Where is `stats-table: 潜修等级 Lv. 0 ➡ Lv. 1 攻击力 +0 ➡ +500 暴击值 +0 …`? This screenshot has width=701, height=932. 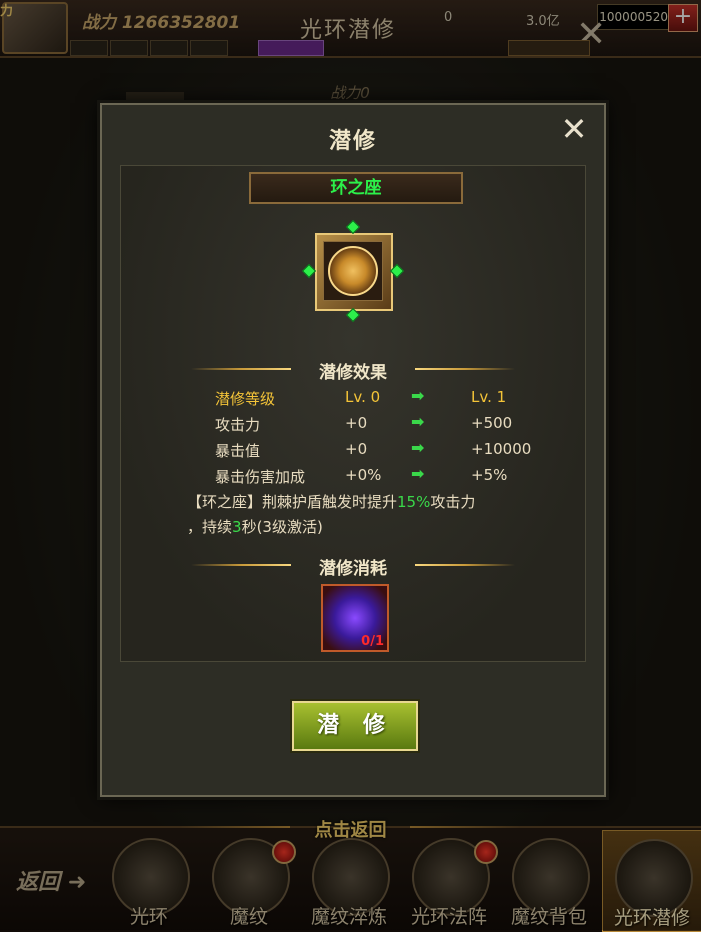
stats-table: 潜修等级 Lv. 0 ➡ Lv. 1 攻击力 +0 ➡ +500 暴击值 +0 … is located at coordinates (385, 438).